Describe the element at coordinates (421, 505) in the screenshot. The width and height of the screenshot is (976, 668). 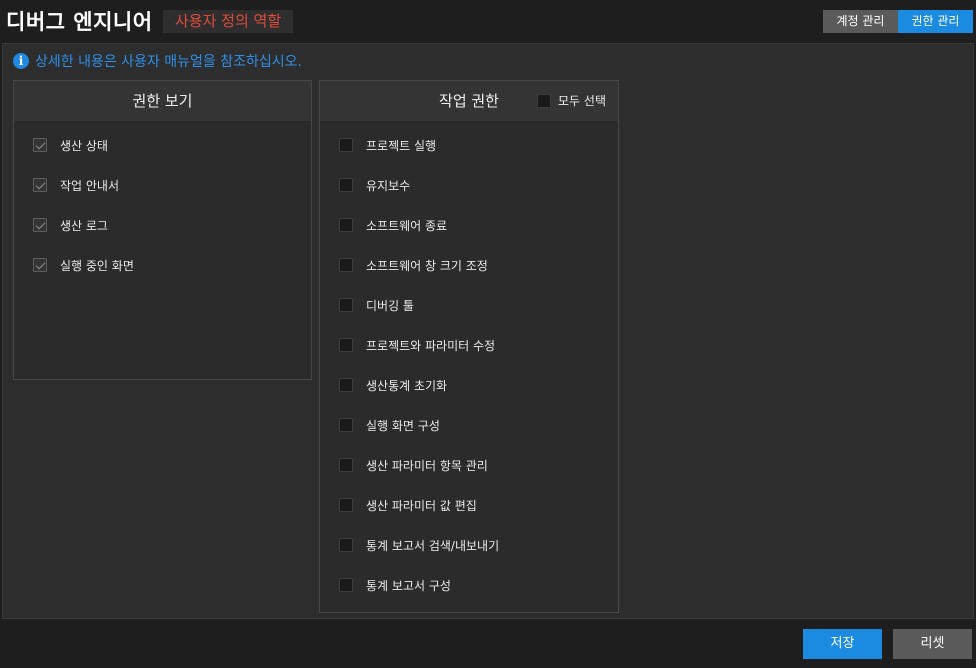
I see `permission-label: 생산 파라미터 값 편집` at that location.